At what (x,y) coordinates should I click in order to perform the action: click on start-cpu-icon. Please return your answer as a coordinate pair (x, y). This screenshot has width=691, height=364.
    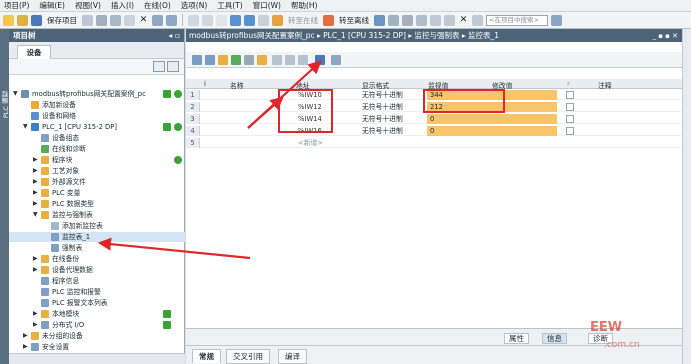
    Looking at the image, I should click on (393, 20).